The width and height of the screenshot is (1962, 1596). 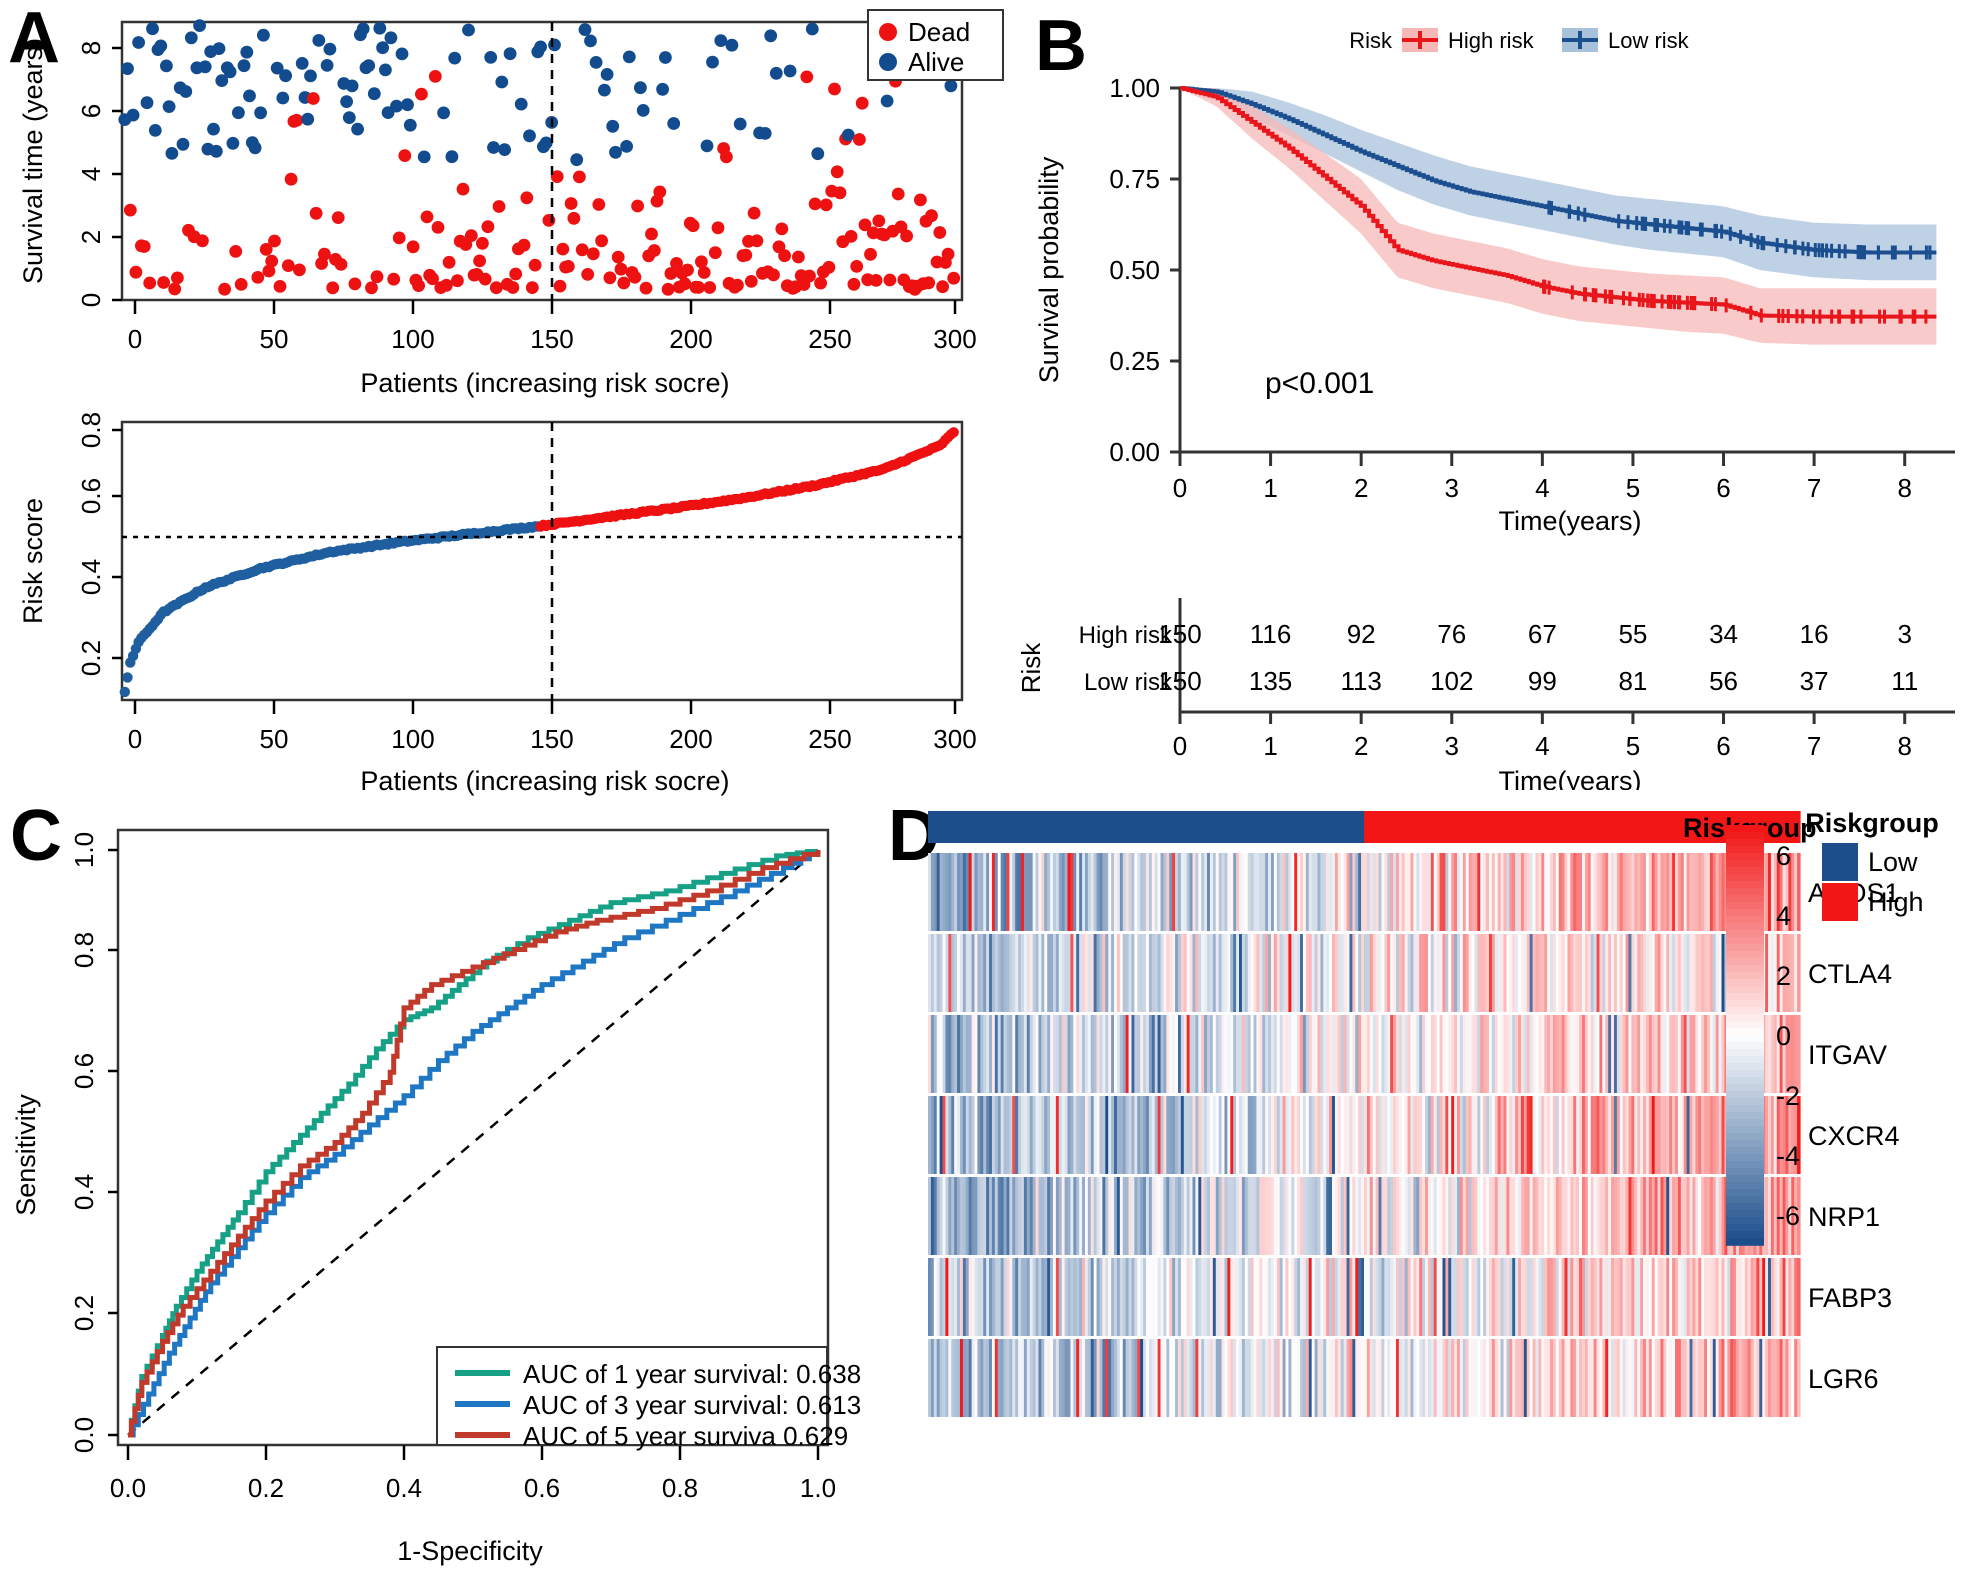 What do you see at coordinates (33, 561) in the screenshot?
I see `panelA-risk-ylabel: Risk score` at bounding box center [33, 561].